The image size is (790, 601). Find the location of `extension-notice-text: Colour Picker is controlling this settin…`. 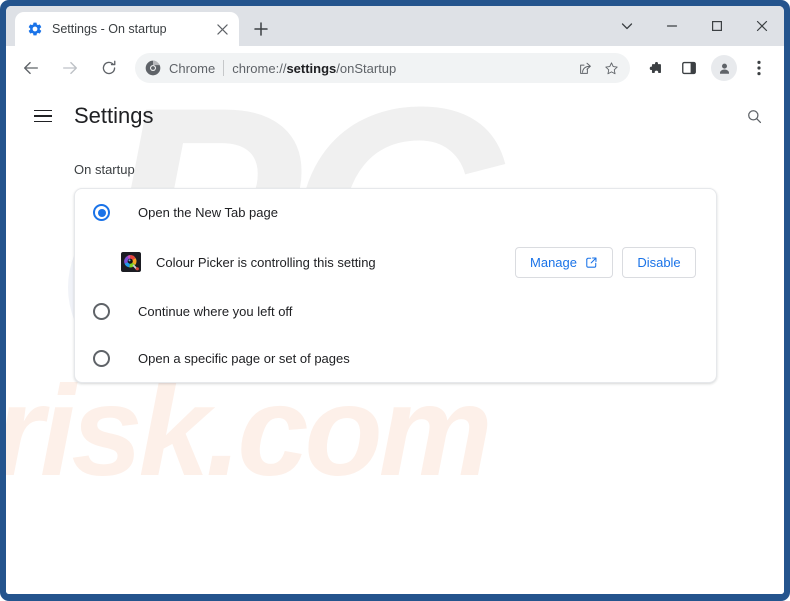

extension-notice-text: Colour Picker is controlling this settin… is located at coordinates (266, 262).